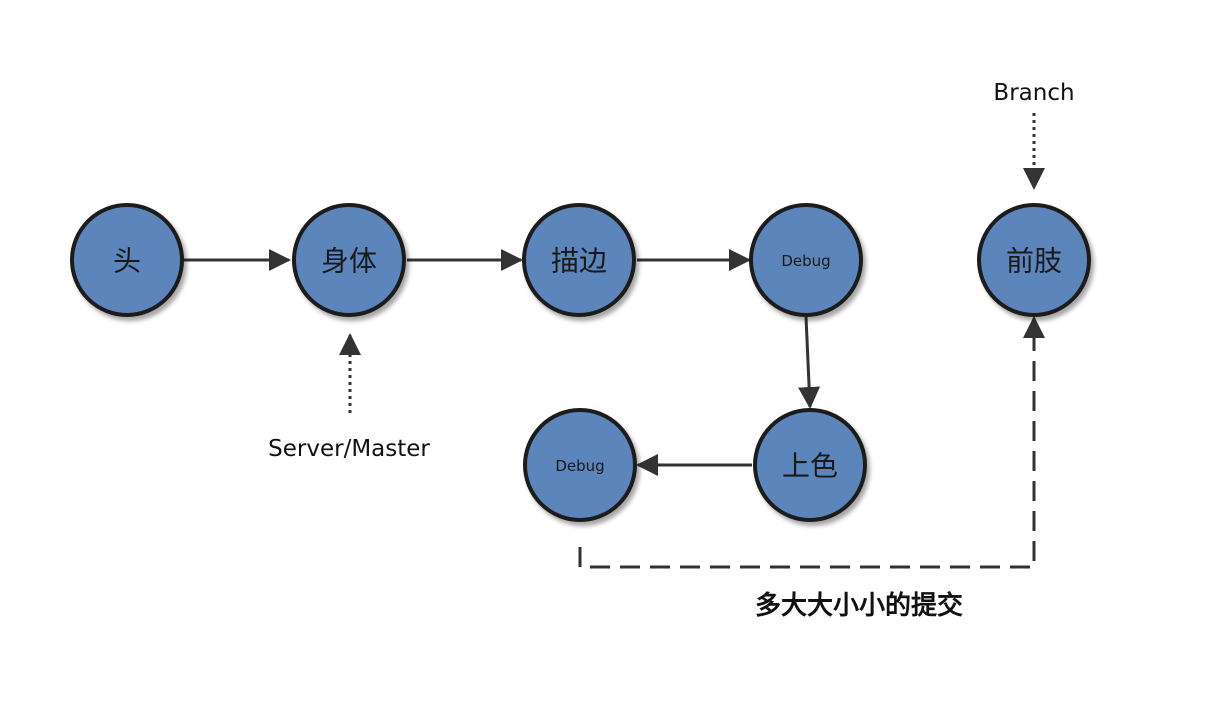 This screenshot has height=727, width=1210. Describe the element at coordinates (1033, 93) in the screenshot. I see `branch-label: Branch` at that location.